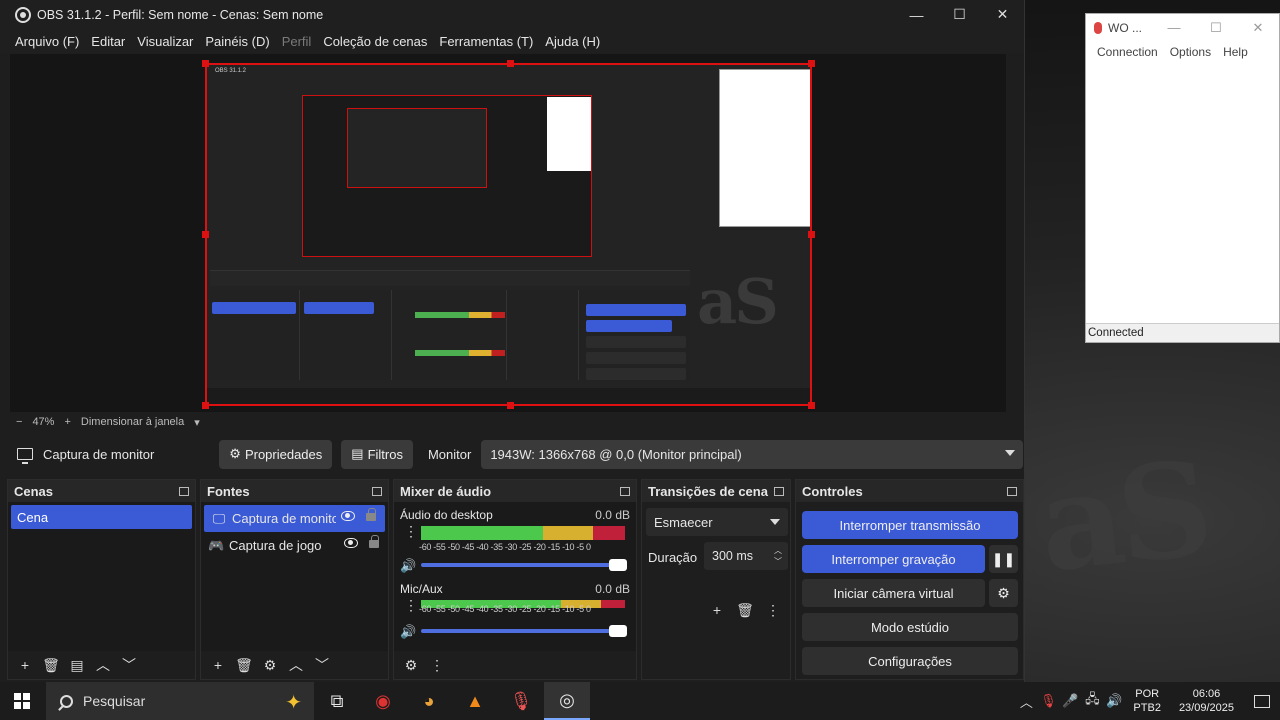 The height and width of the screenshot is (720, 1280). I want to click on properties-button: ⚙ Propriedades, so click(276, 454).